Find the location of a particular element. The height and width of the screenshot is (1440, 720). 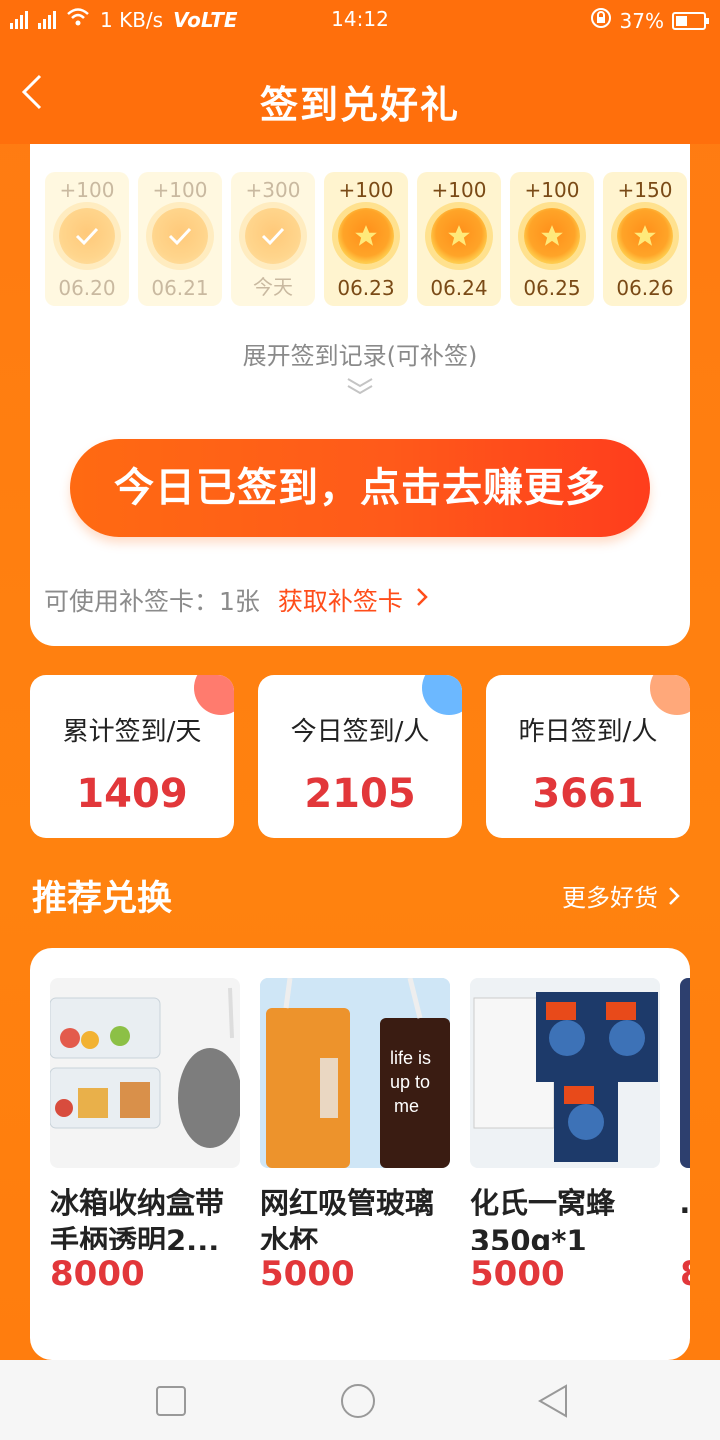

product-card: 冰箱收纳盒带手柄透明2... 8000 is located at coordinates (145, 1136).